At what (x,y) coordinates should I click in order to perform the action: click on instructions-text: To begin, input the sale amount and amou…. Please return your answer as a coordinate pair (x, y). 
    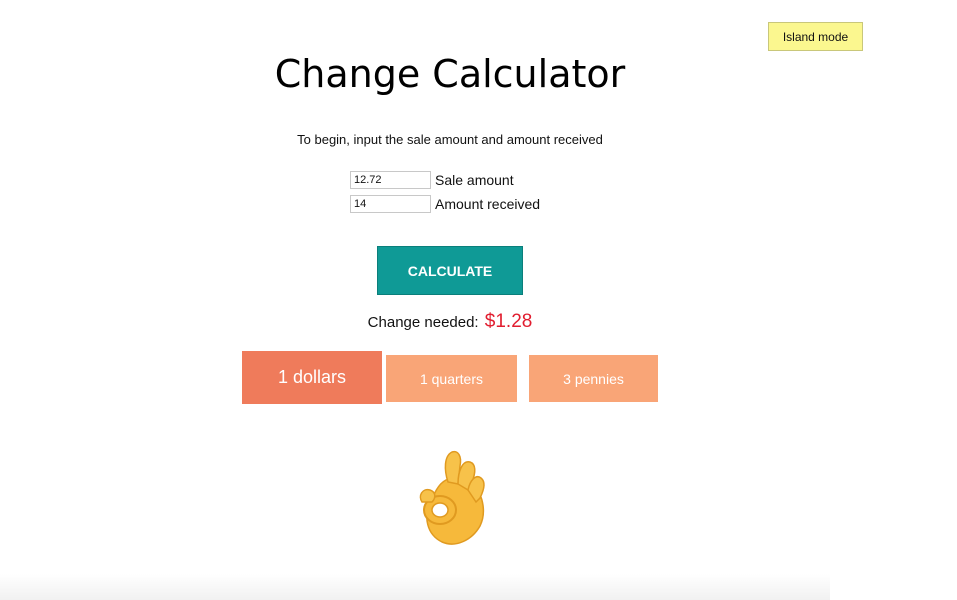
    Looking at the image, I should click on (450, 139).